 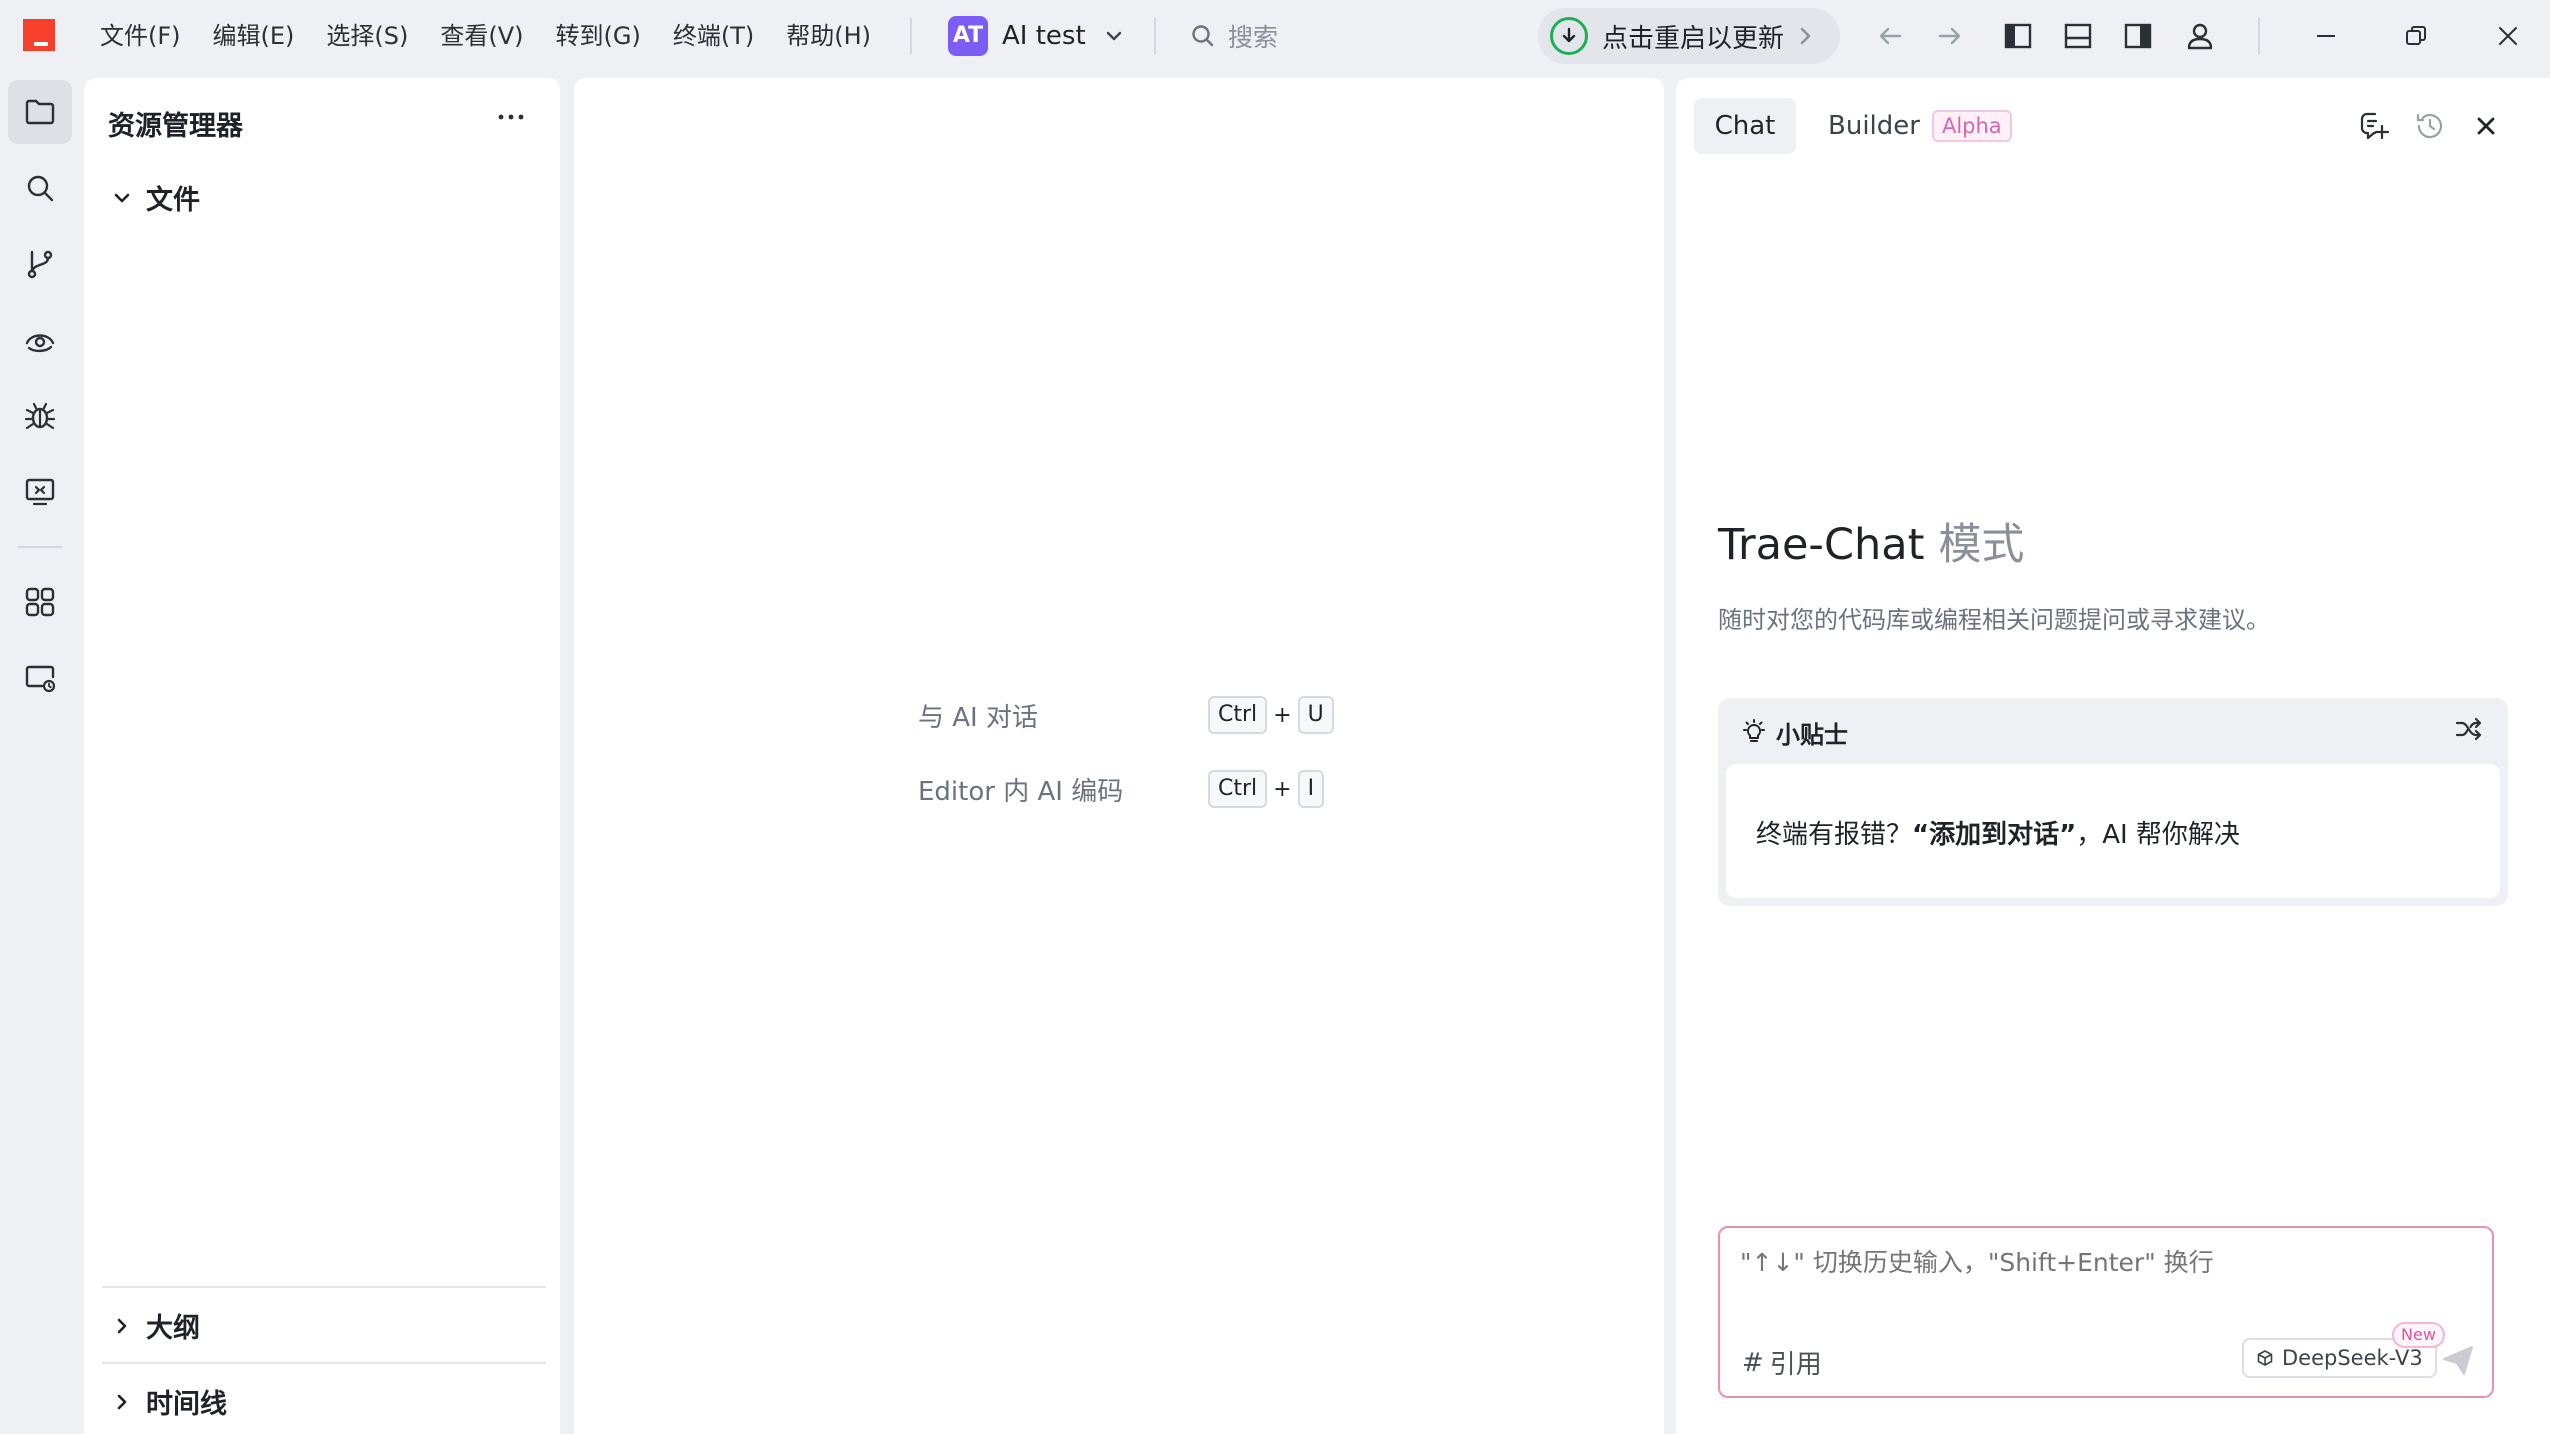 What do you see at coordinates (186, 1404) in the screenshot?
I see `timeline-section-label: 时间线` at bounding box center [186, 1404].